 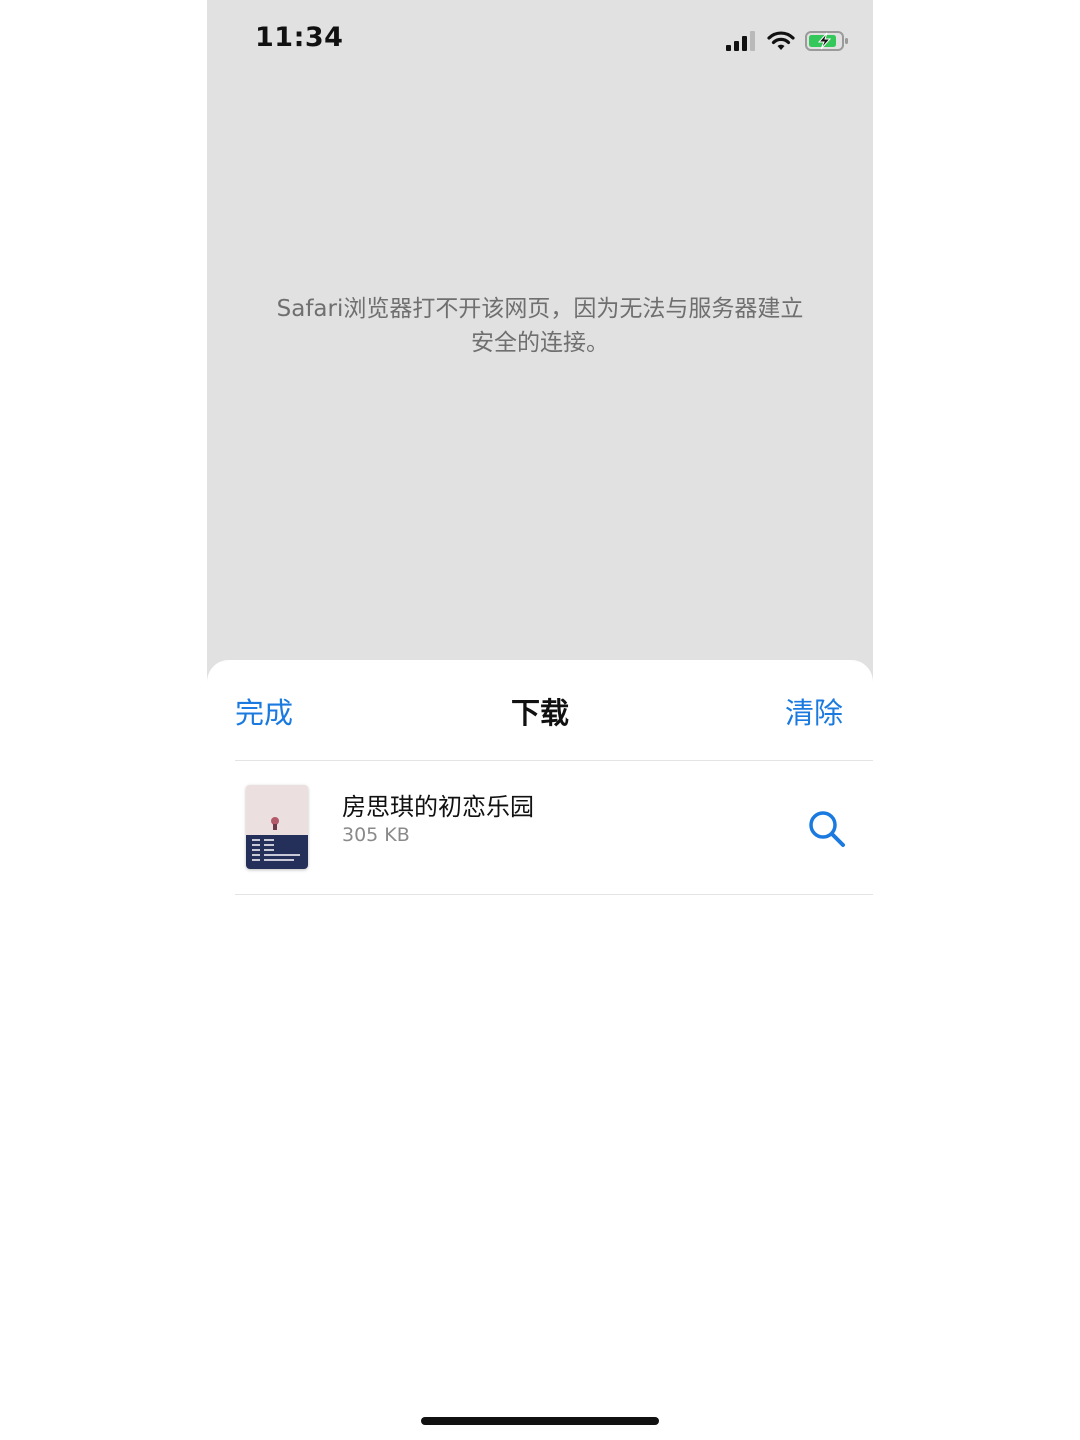 I want to click on status-icons, so click(x=787, y=41).